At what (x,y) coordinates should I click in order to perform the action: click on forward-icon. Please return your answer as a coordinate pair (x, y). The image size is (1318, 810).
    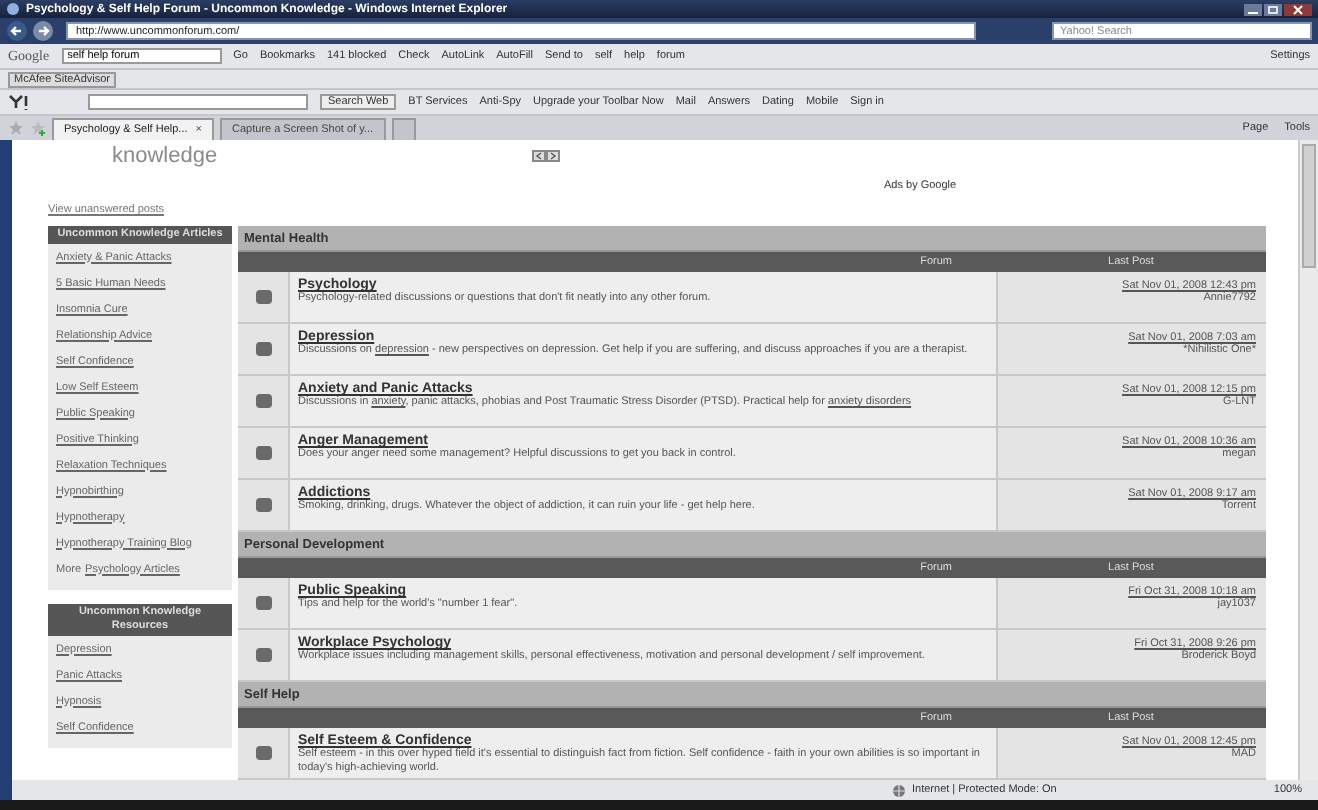
    Looking at the image, I should click on (43, 31).